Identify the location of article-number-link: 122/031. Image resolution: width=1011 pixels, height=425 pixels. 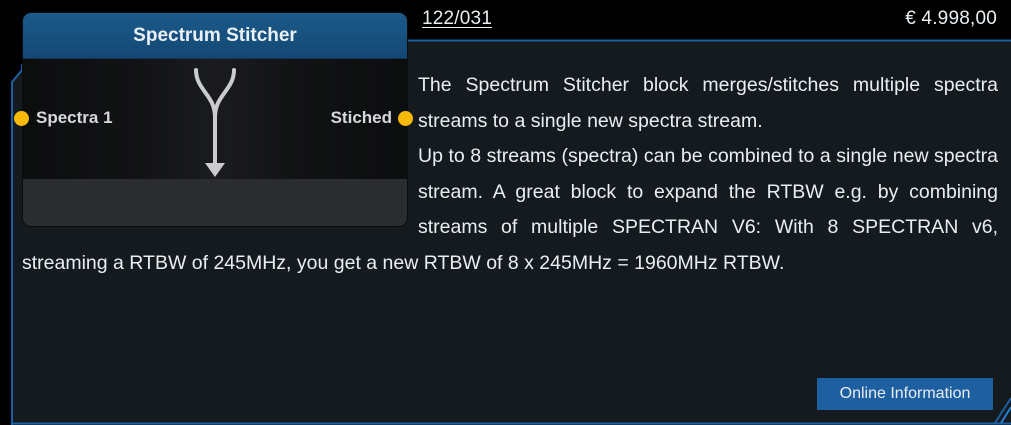
(457, 19).